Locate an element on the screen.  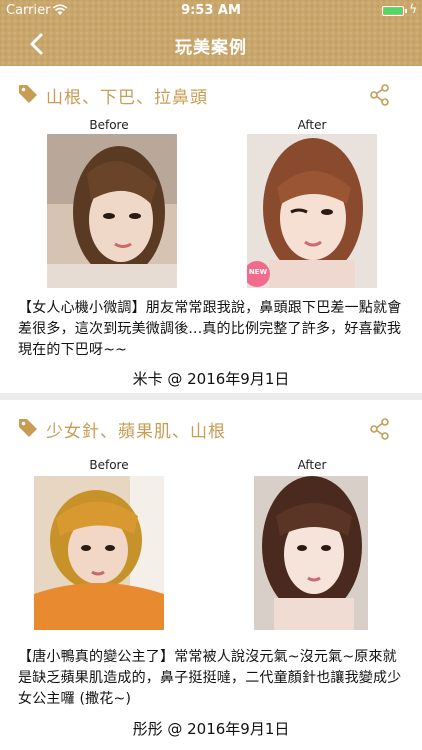
case-header: 山根、下巴、拉鼻頭 is located at coordinates (211, 92).